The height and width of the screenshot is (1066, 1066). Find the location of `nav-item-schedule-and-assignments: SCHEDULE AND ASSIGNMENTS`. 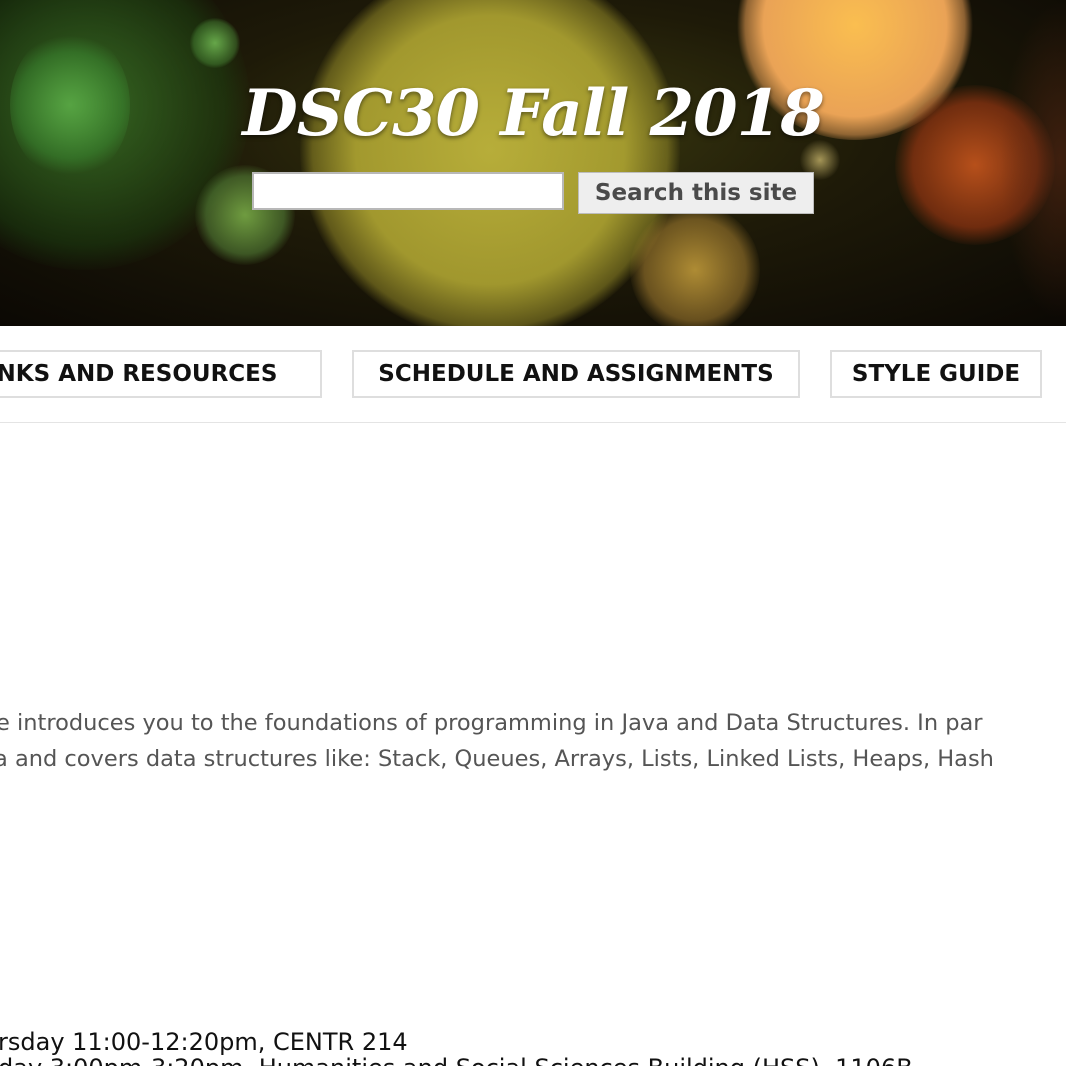

nav-item-schedule-and-assignments: SCHEDULE AND ASSIGNMENTS is located at coordinates (576, 374).